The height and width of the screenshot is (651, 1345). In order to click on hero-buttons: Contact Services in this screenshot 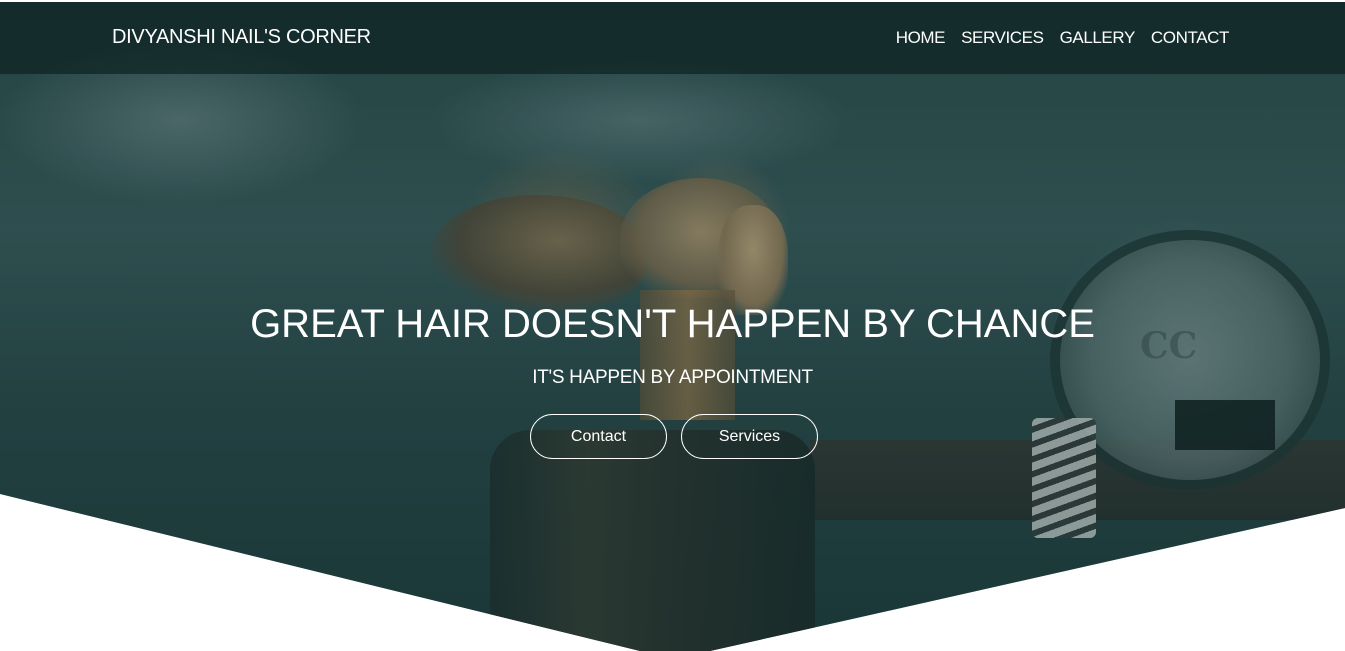, I will do `click(674, 436)`.